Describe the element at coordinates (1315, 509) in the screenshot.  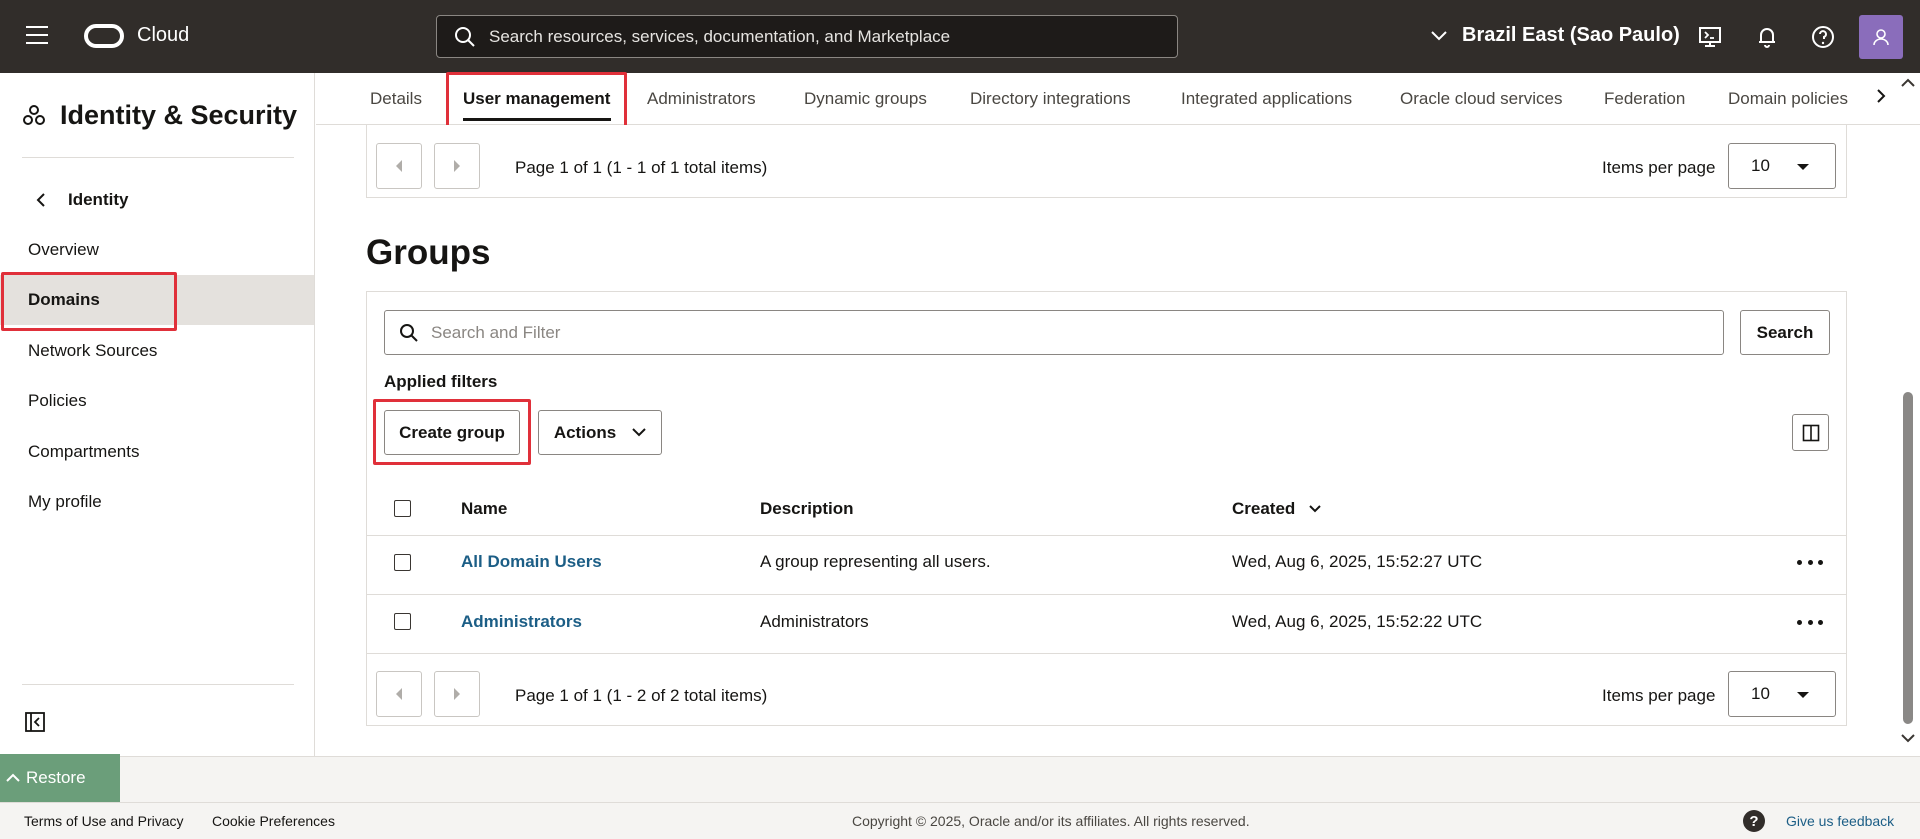
I see `sort-descending-icon` at that location.